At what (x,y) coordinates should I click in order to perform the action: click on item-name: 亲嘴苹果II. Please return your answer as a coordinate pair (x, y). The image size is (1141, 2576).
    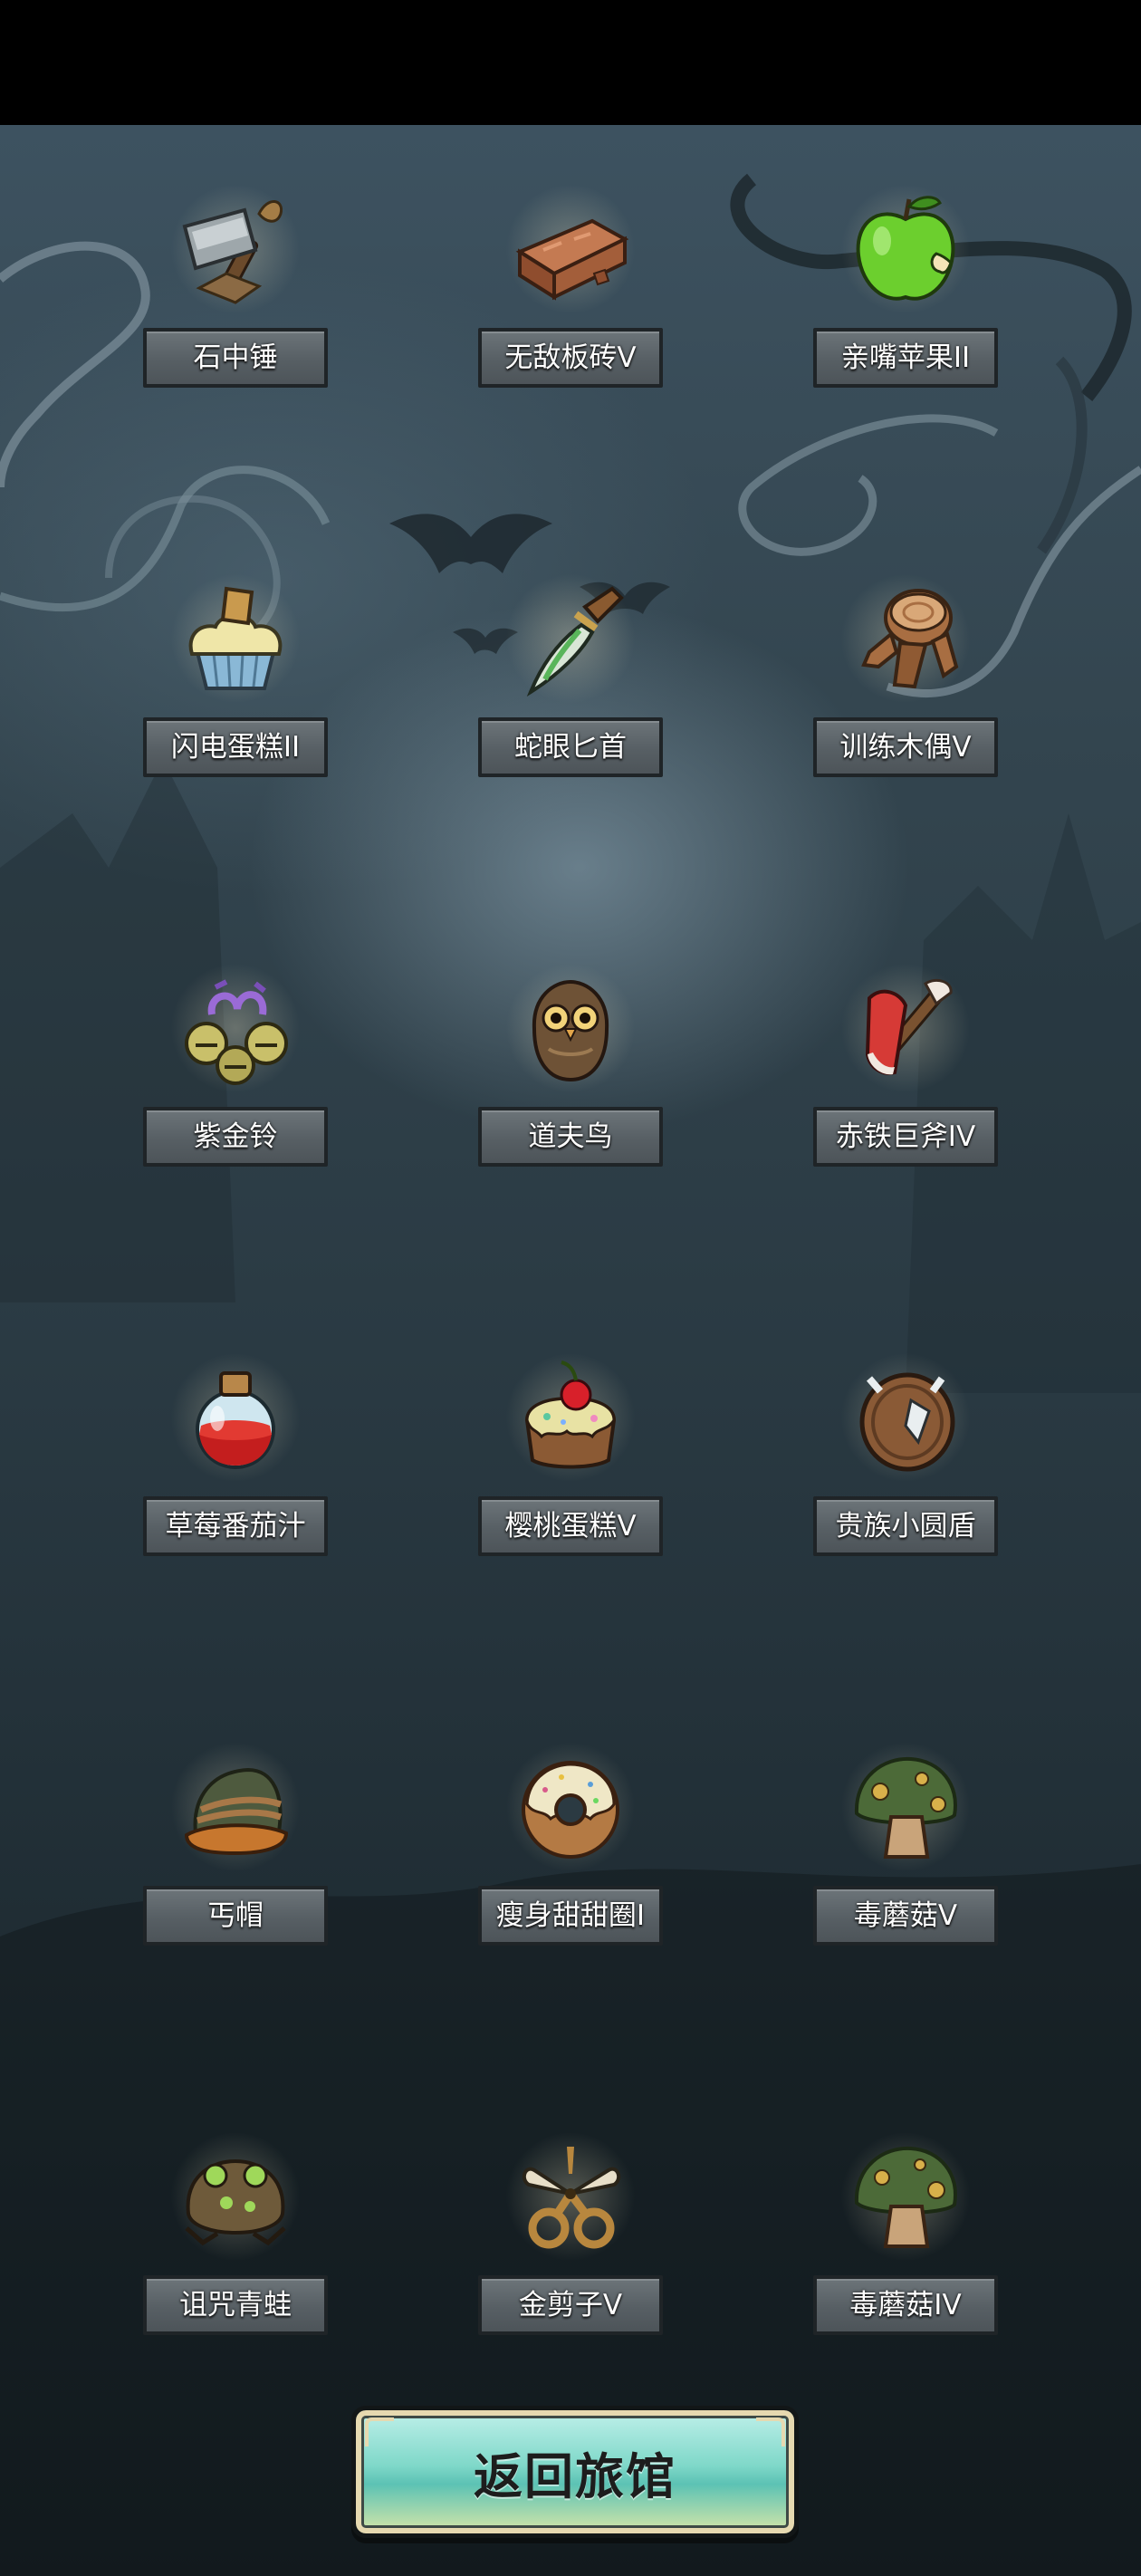
    Looking at the image, I should click on (905, 358).